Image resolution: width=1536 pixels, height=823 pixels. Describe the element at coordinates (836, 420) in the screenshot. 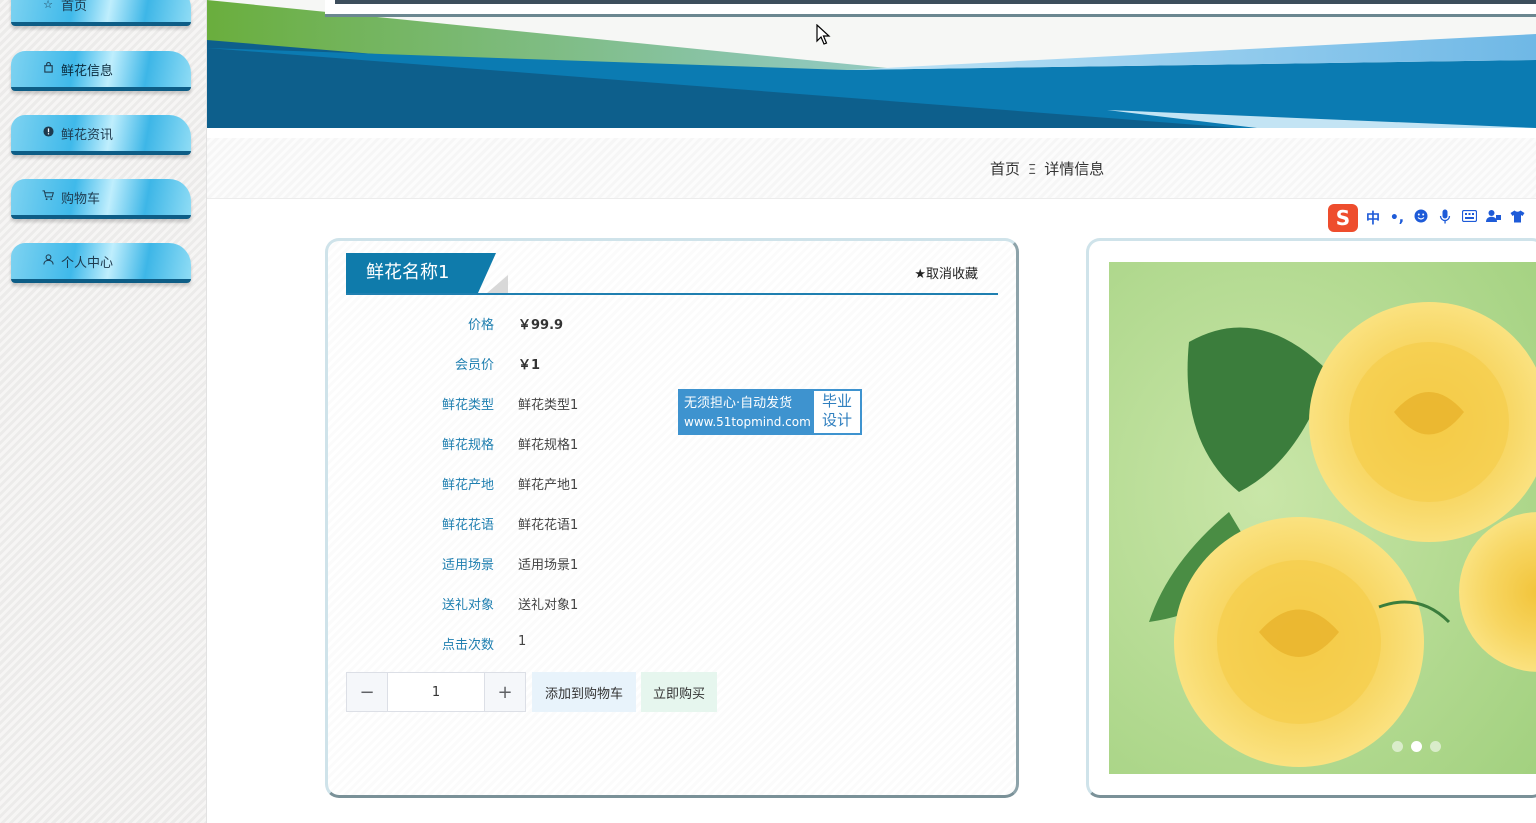

I see `watermark-right2: 设计` at that location.